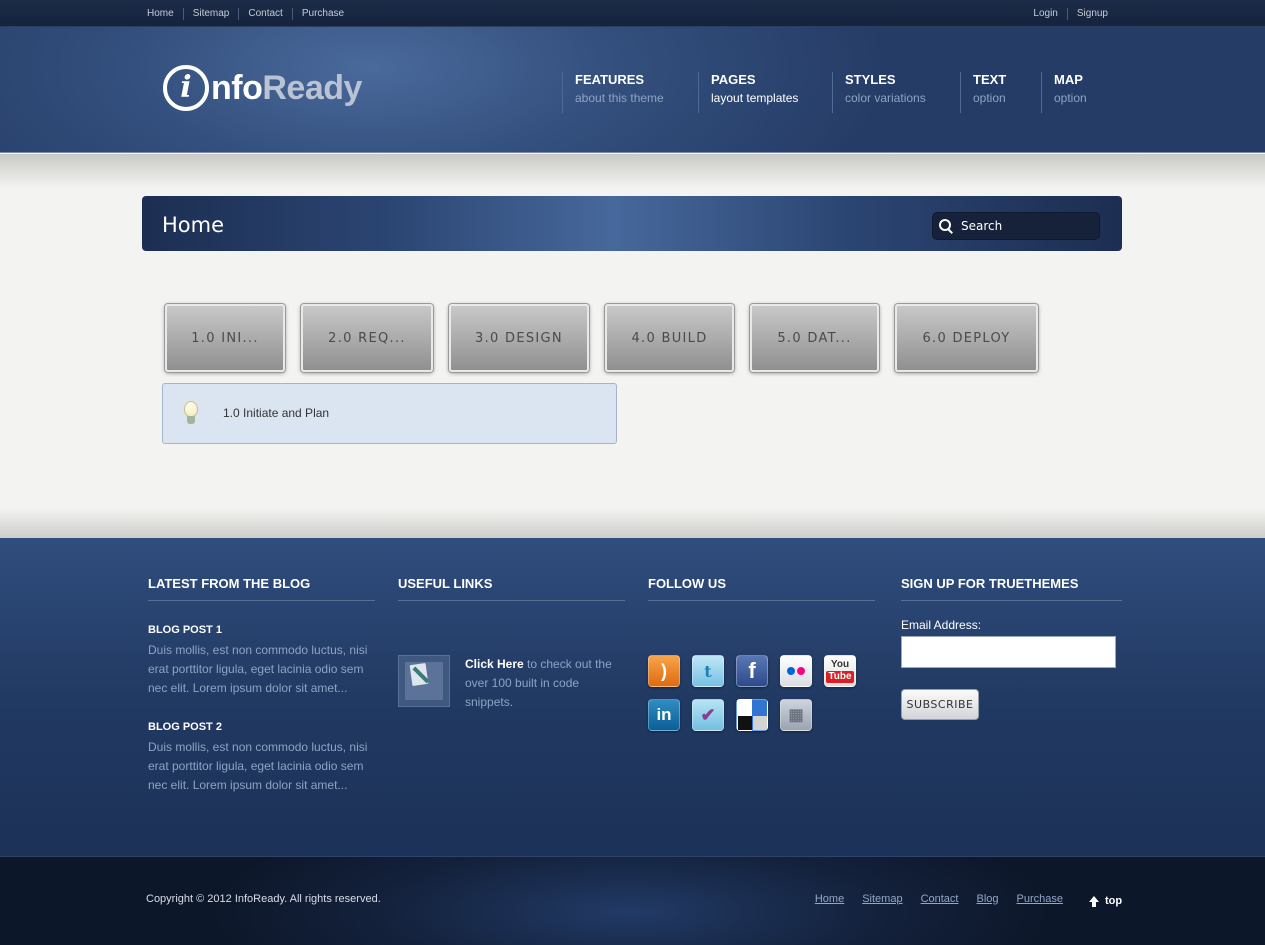 The height and width of the screenshot is (945, 1265). I want to click on tab-deploy: 6.0 DEPLOY, so click(966, 338).